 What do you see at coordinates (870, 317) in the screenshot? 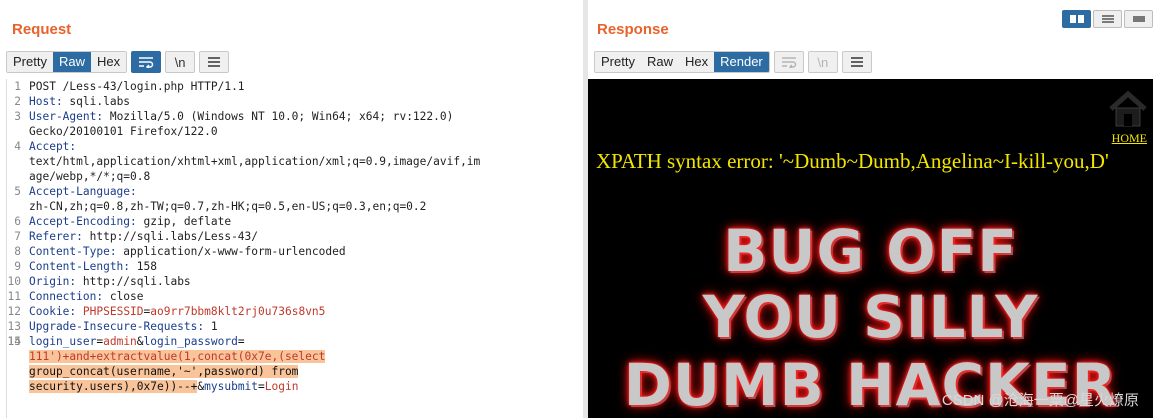
I see `banner-line: YOU SILLY` at bounding box center [870, 317].